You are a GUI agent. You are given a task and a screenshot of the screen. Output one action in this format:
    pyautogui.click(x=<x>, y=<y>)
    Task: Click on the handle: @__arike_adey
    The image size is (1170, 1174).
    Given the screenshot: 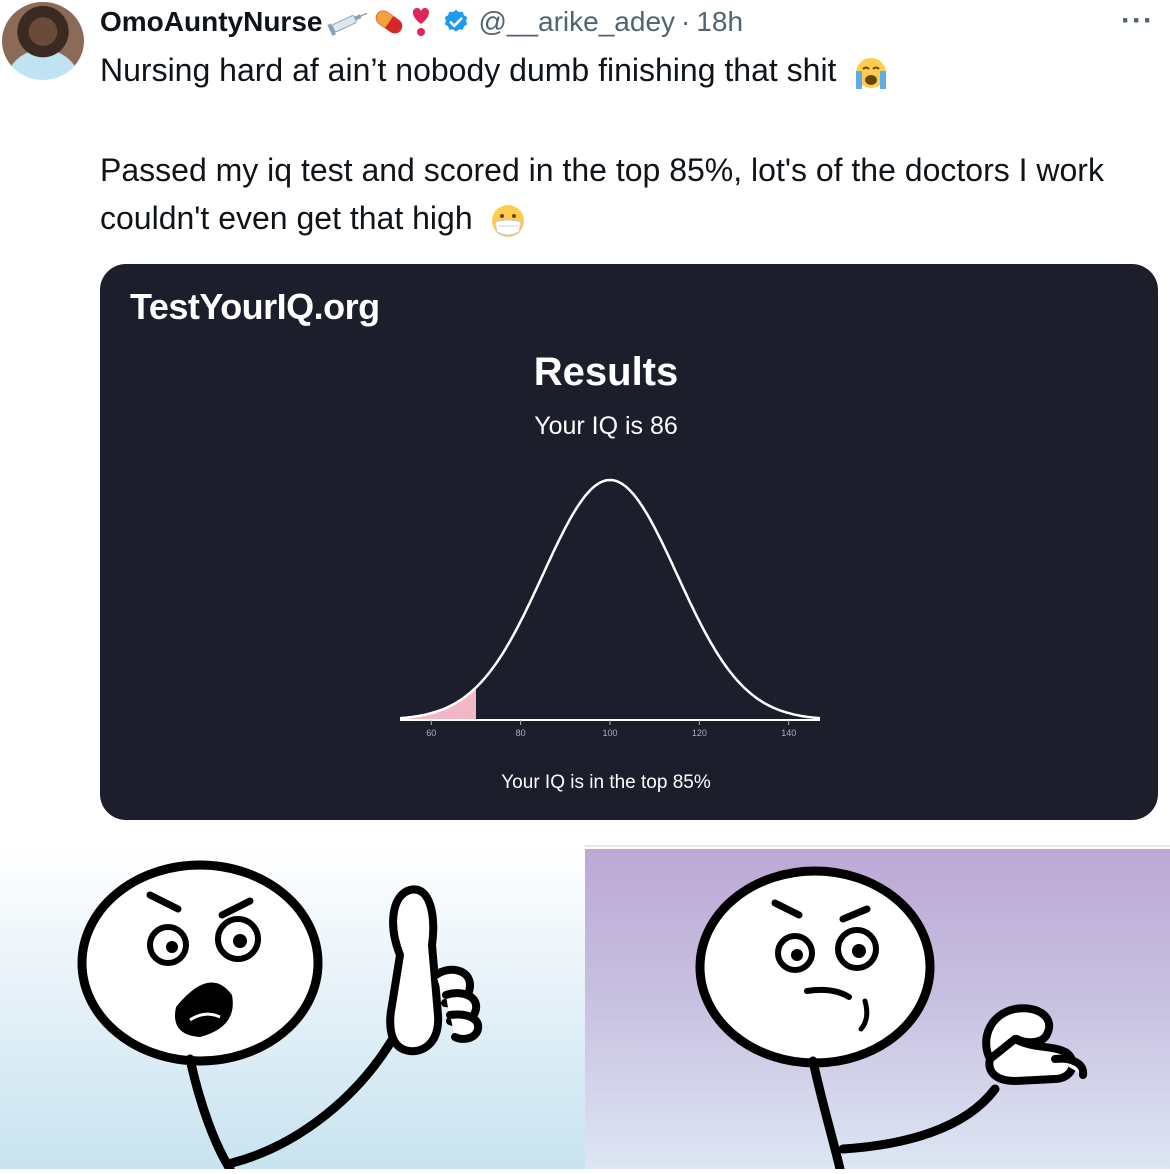 What is the action you would take?
    pyautogui.click(x=576, y=22)
    